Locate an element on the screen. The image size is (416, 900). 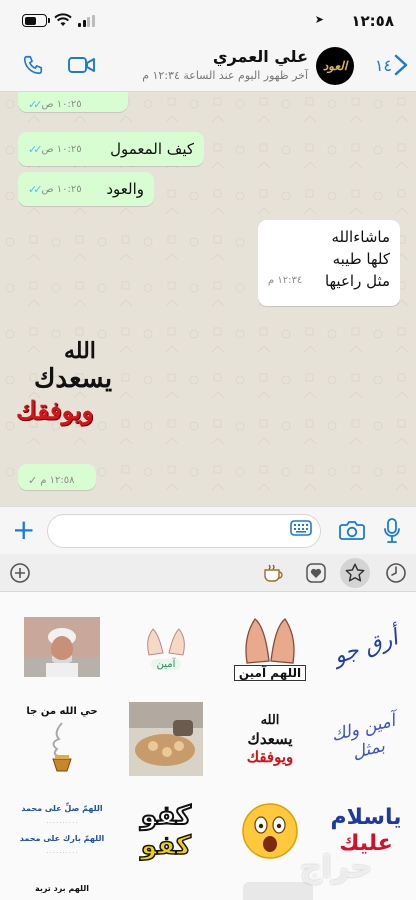
unread-count: ١٤ is located at coordinates (383, 65).